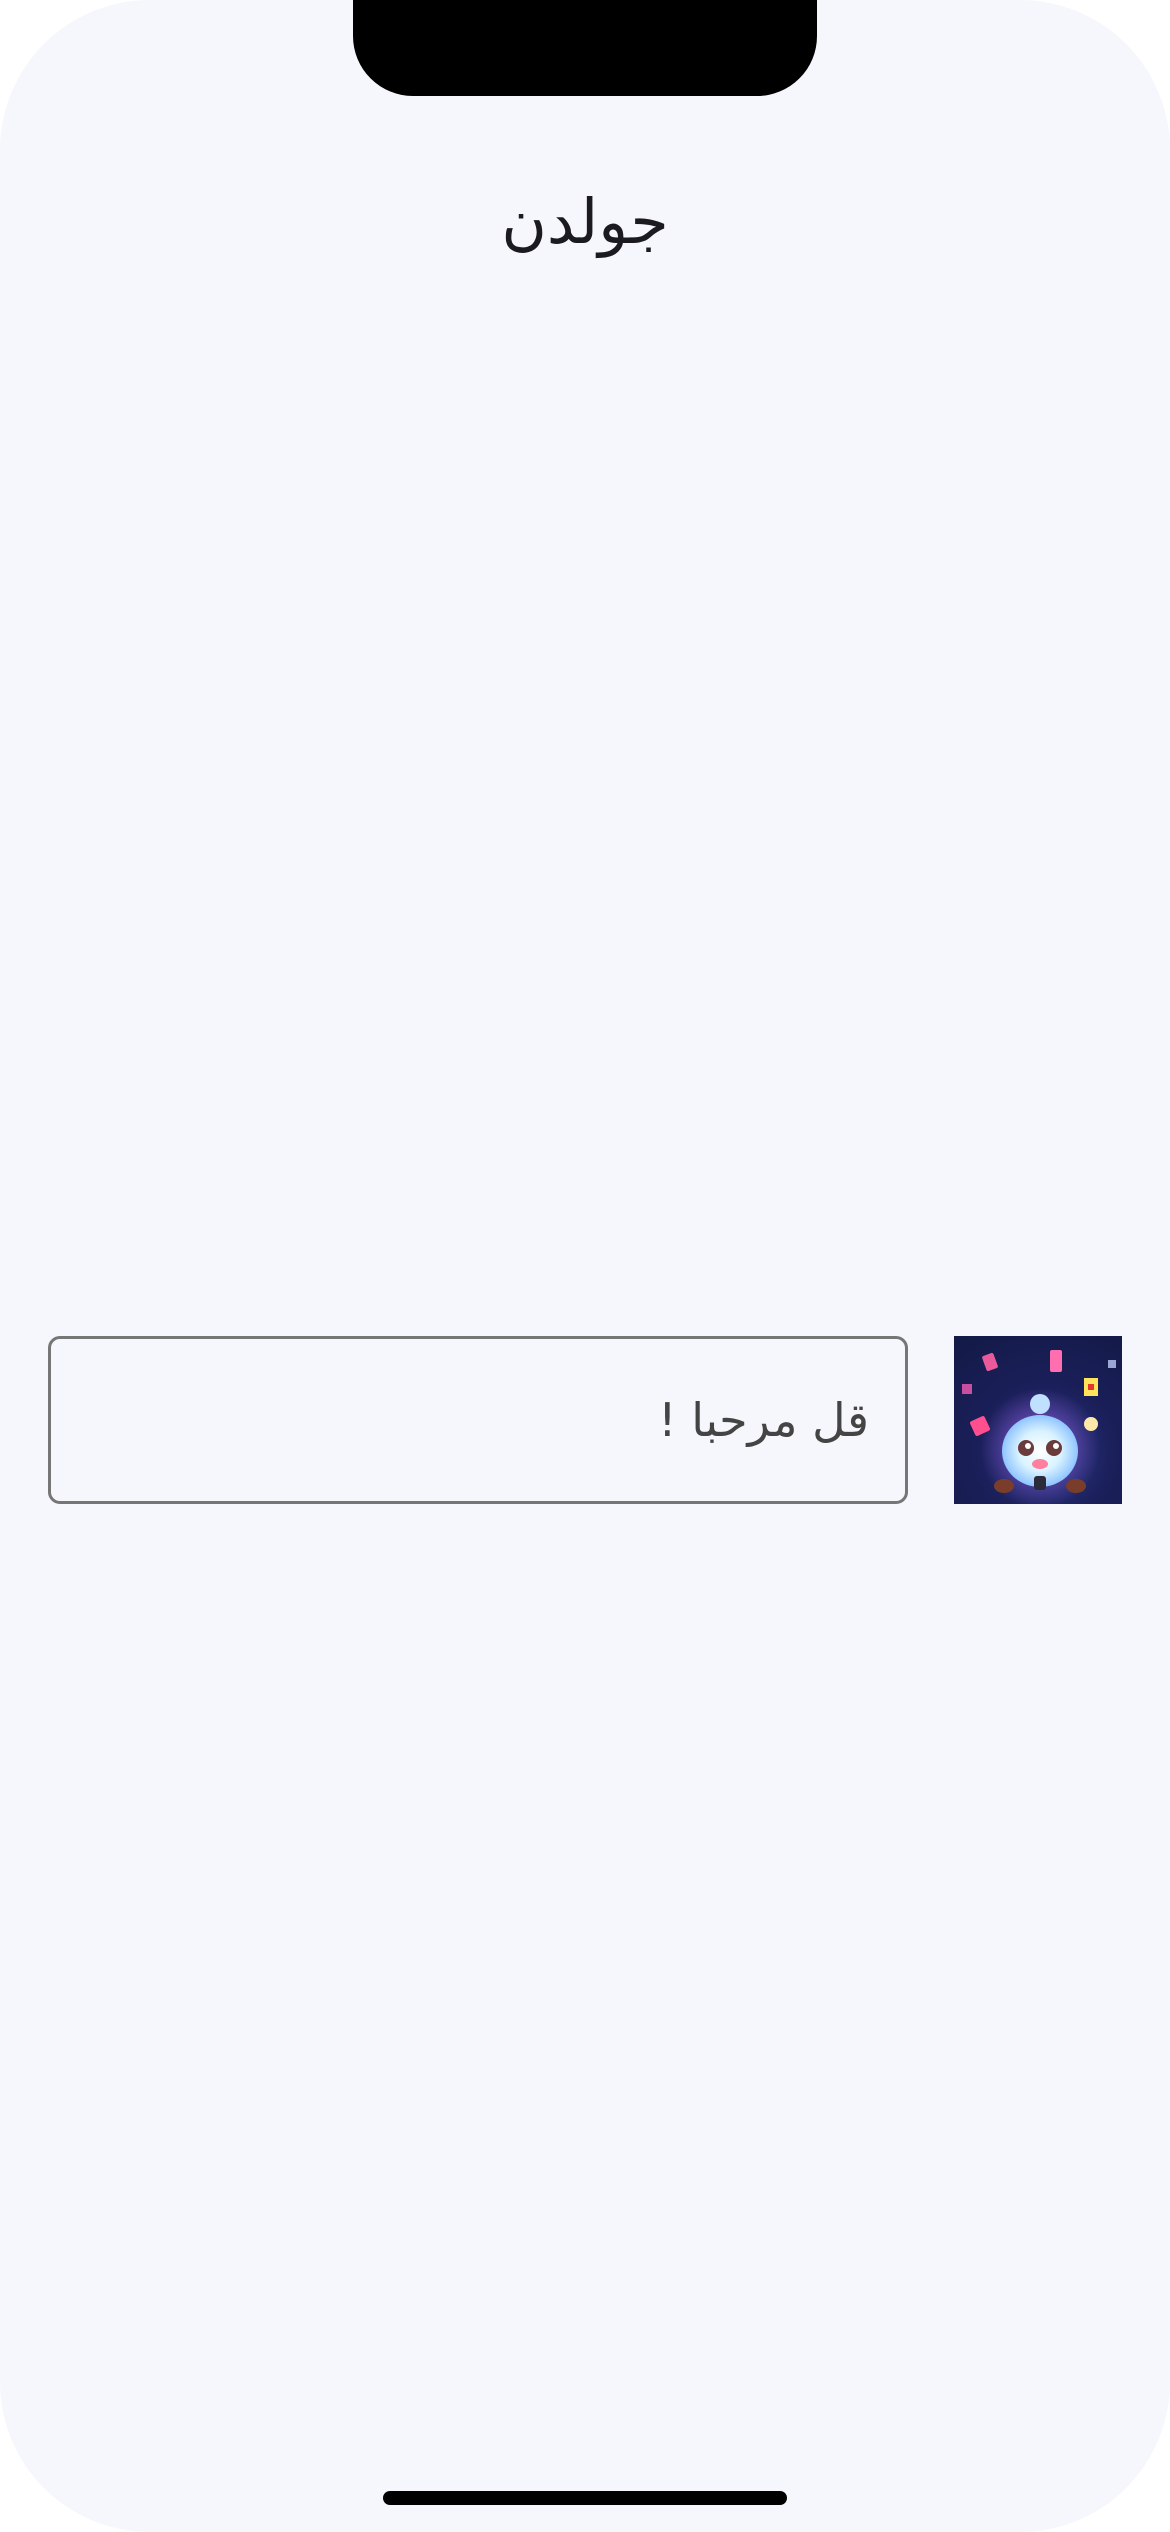 This screenshot has width=1170, height=2532. What do you see at coordinates (478, 1420) in the screenshot?
I see `message-input` at bounding box center [478, 1420].